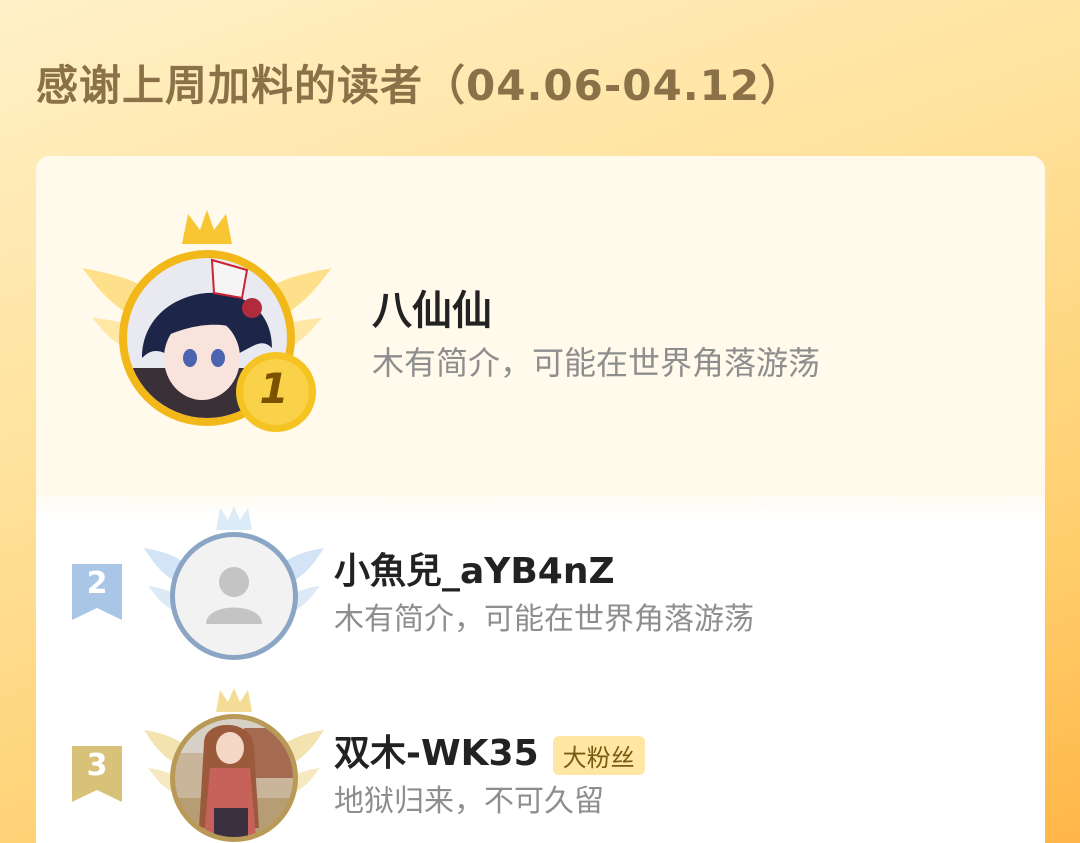 This screenshot has height=843, width=1080. What do you see at coordinates (420, 85) in the screenshot?
I see `page-title: 感谢上周加料的读者（04.06-04.12）` at bounding box center [420, 85].